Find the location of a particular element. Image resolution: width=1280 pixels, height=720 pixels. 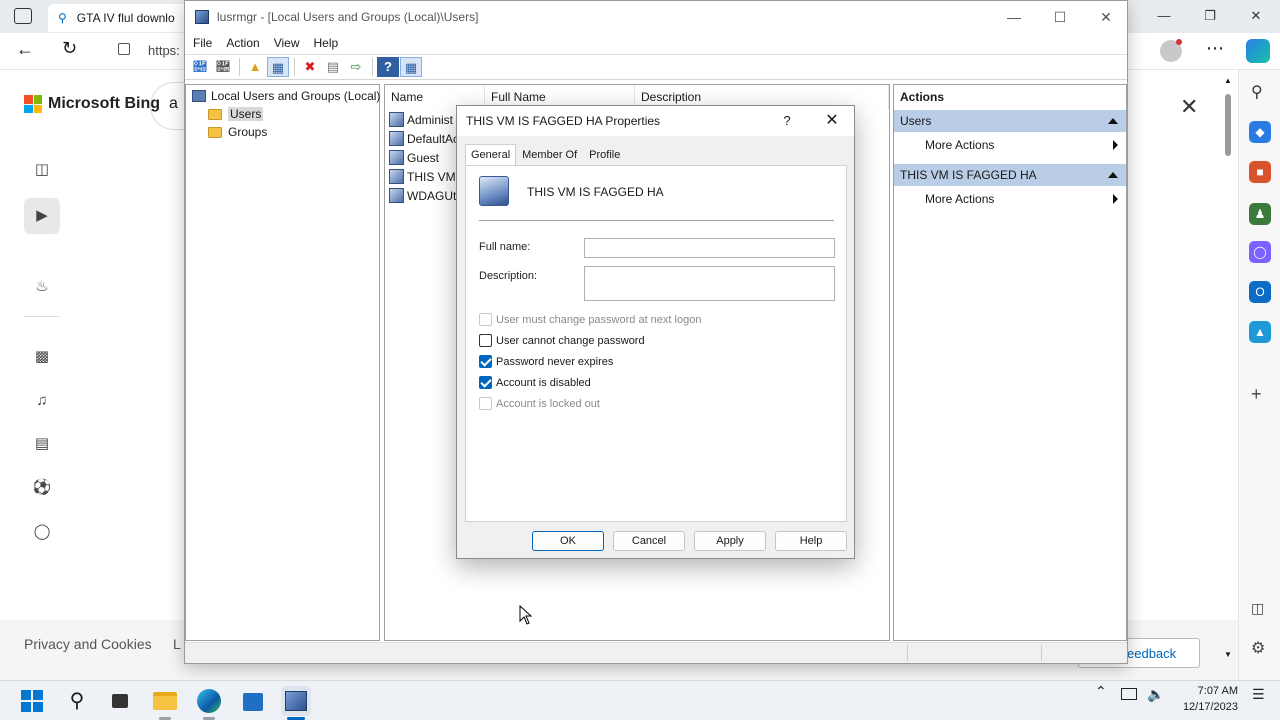

menu-action: Action is located at coordinates (242, 43).